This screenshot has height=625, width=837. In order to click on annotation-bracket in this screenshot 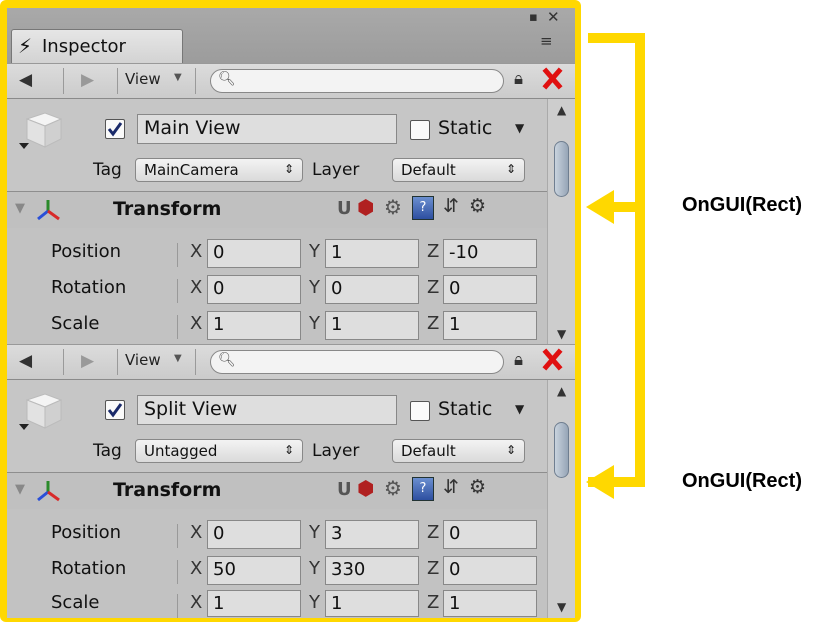, I will do `click(615, 266)`.